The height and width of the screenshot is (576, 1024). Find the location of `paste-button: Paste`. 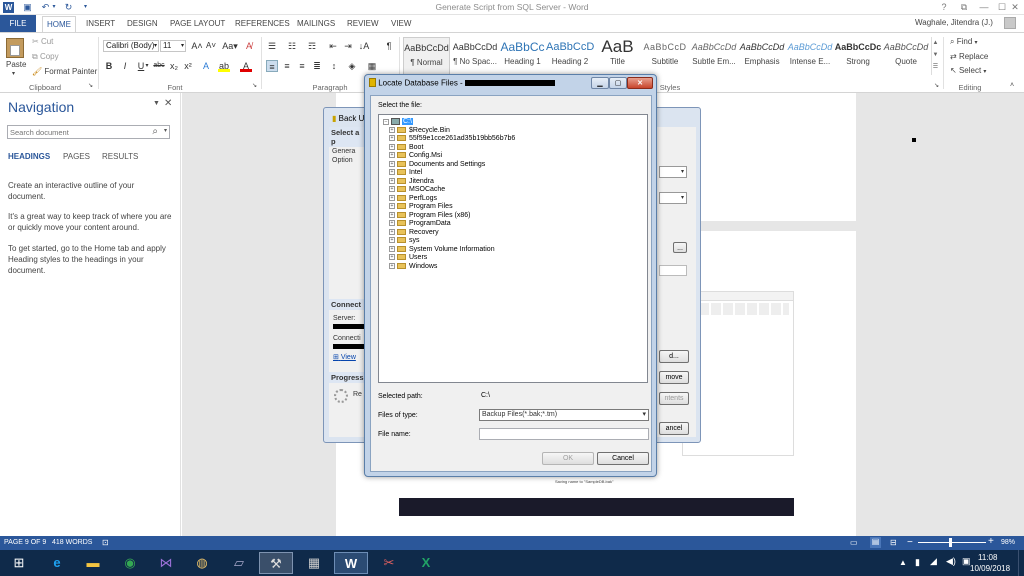

paste-button: Paste is located at coordinates (16, 64).